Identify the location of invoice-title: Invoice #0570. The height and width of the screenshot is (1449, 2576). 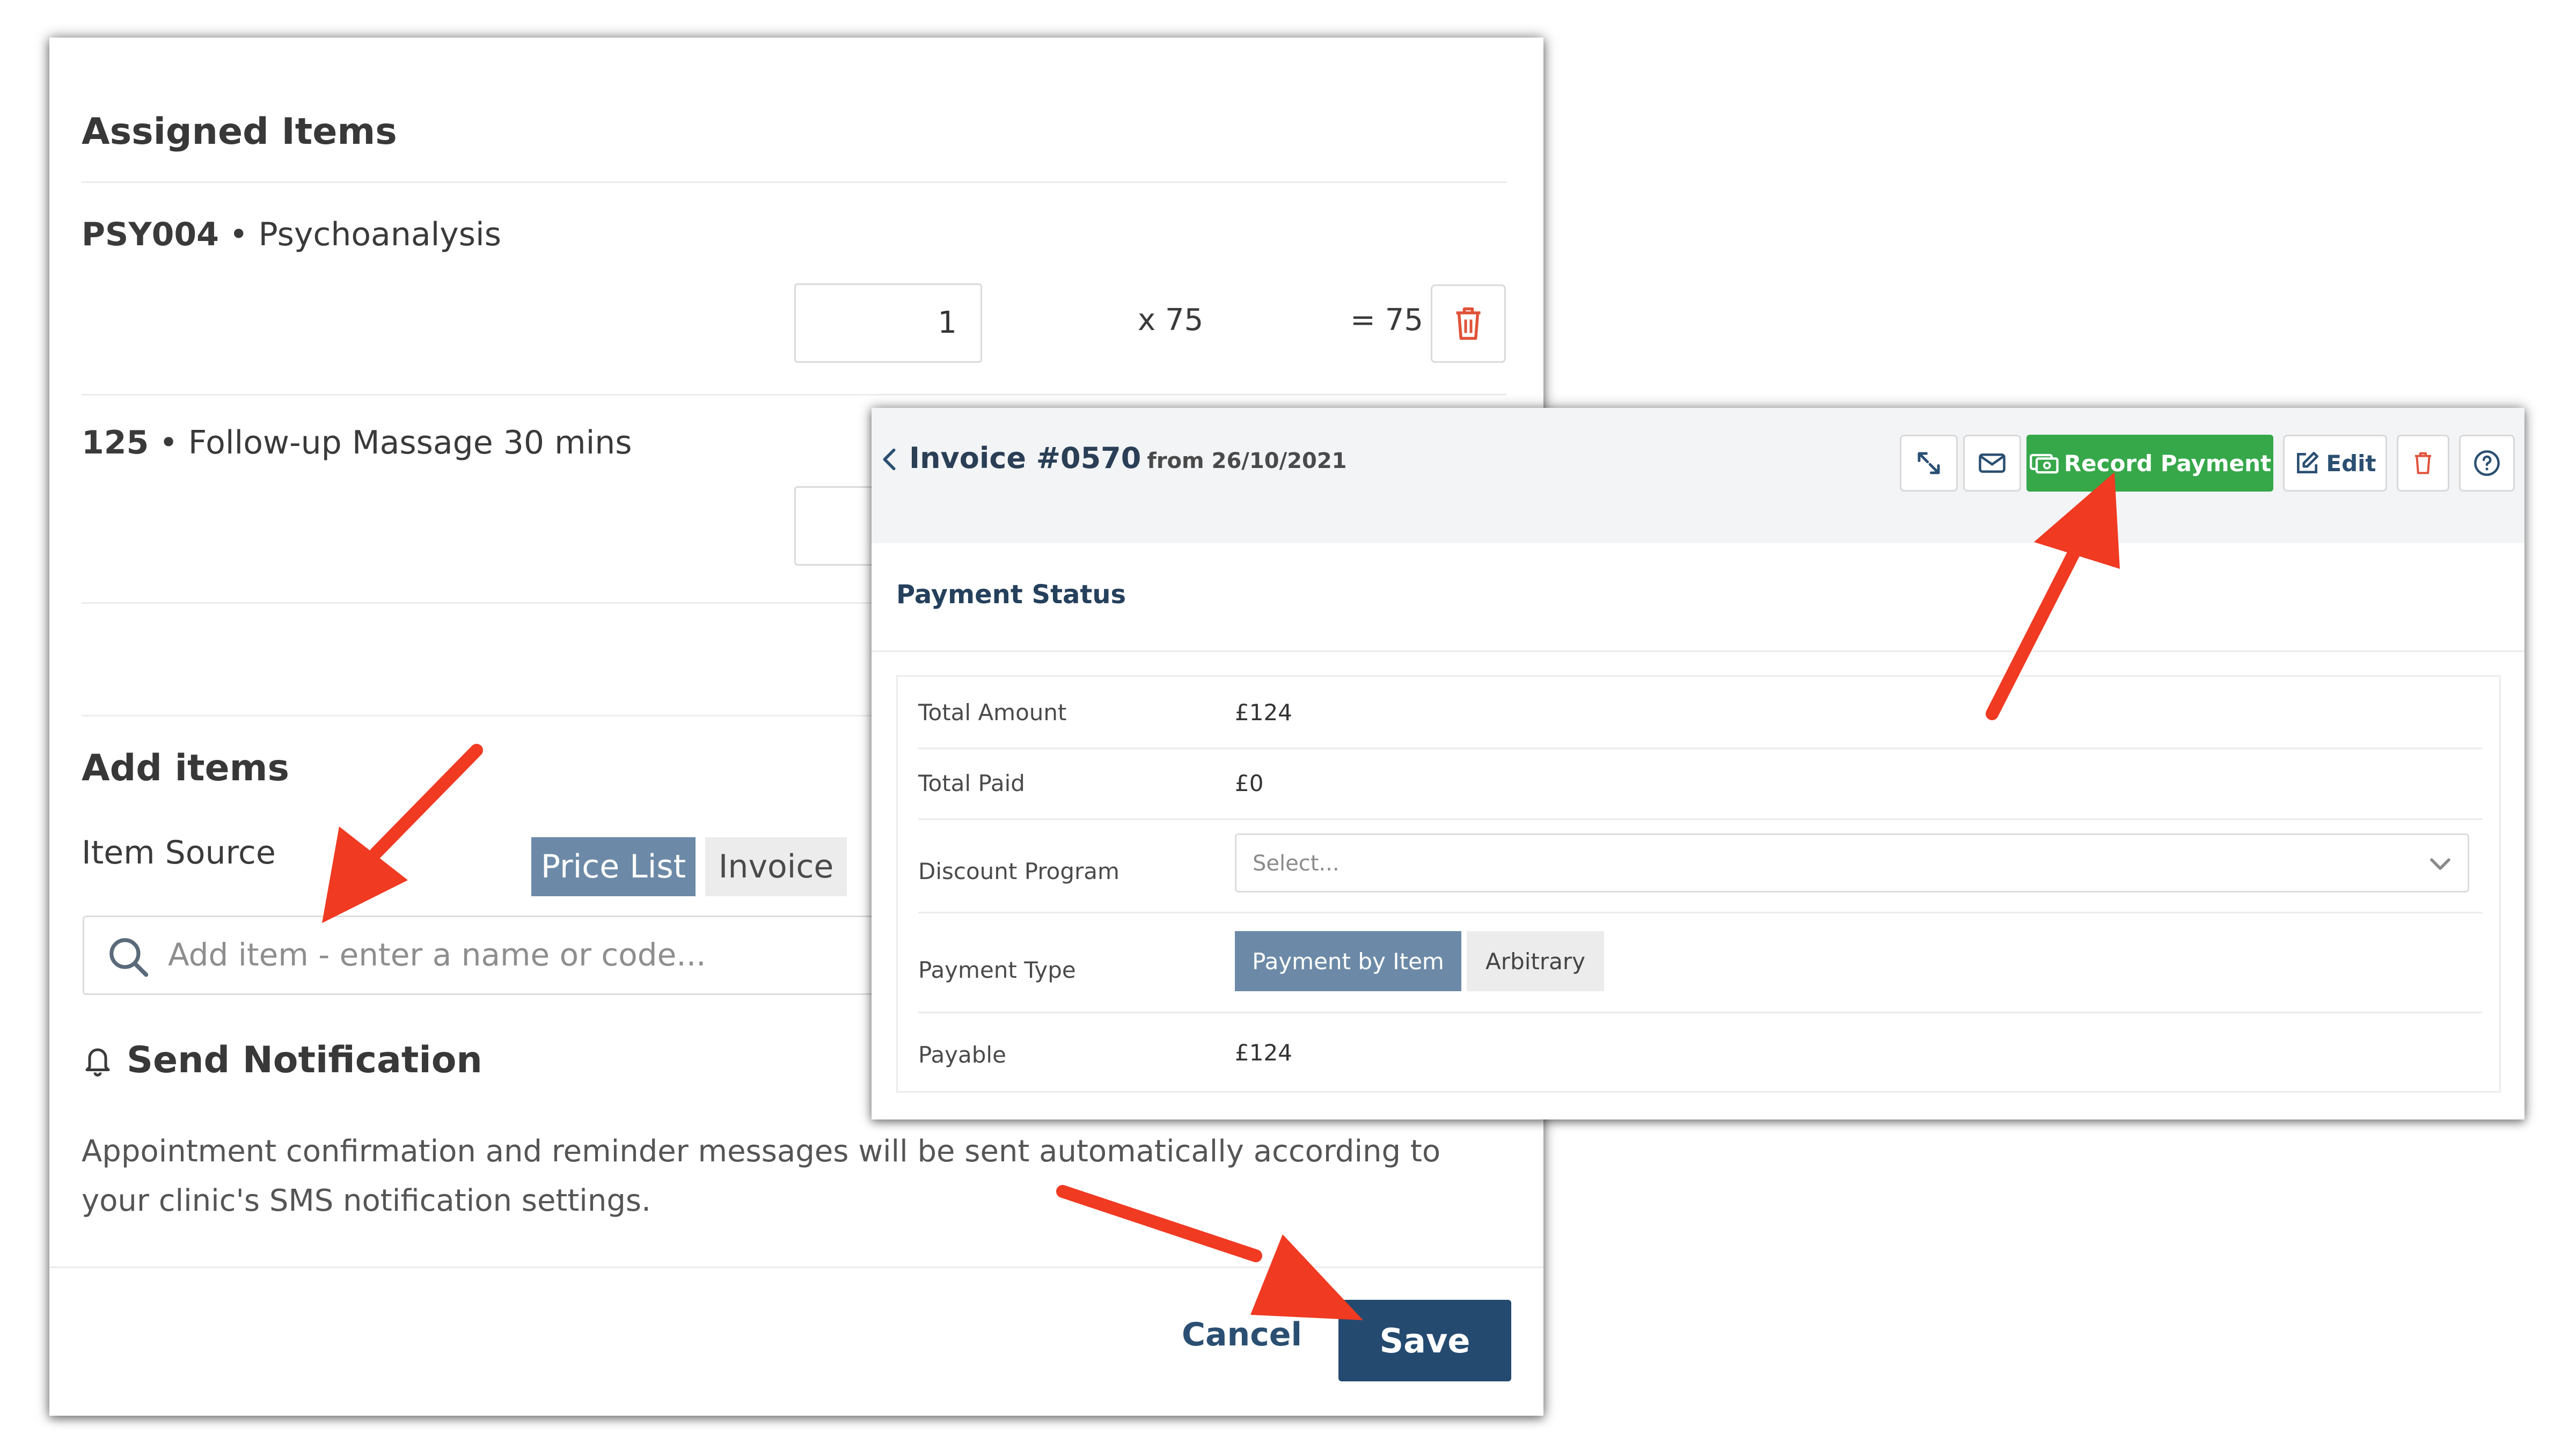
(1025, 458).